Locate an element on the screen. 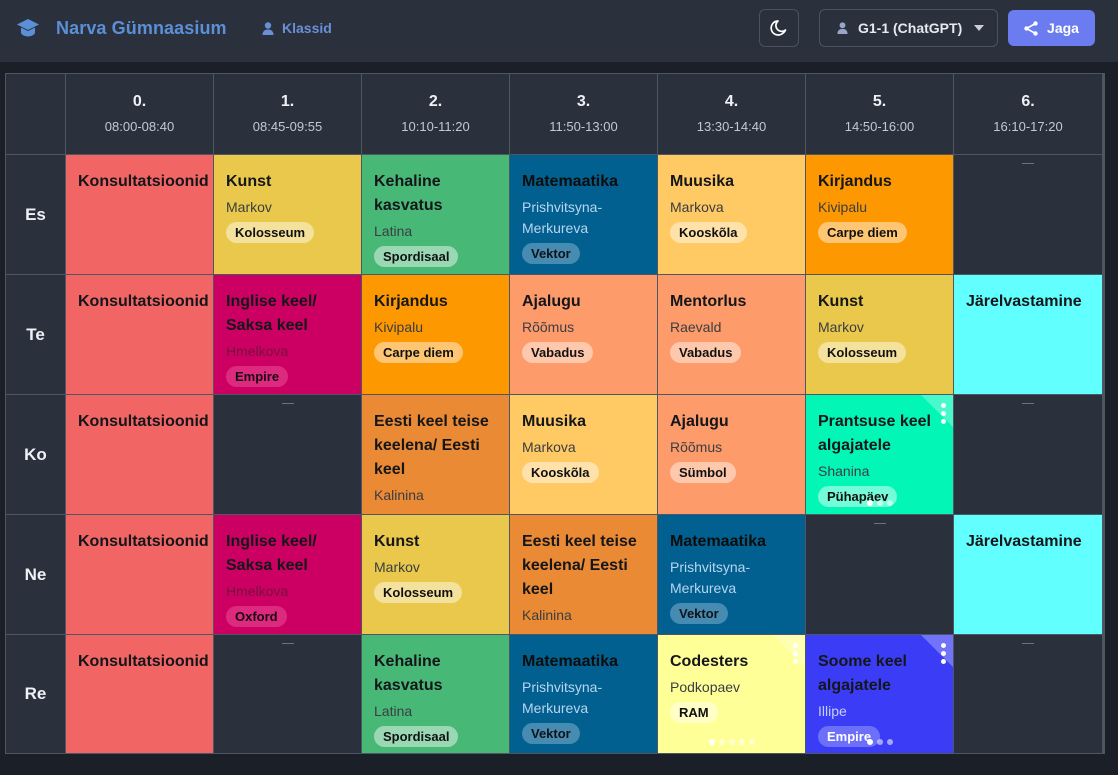 The width and height of the screenshot is (1118, 775). share-button: Jaga is located at coordinates (1051, 28).